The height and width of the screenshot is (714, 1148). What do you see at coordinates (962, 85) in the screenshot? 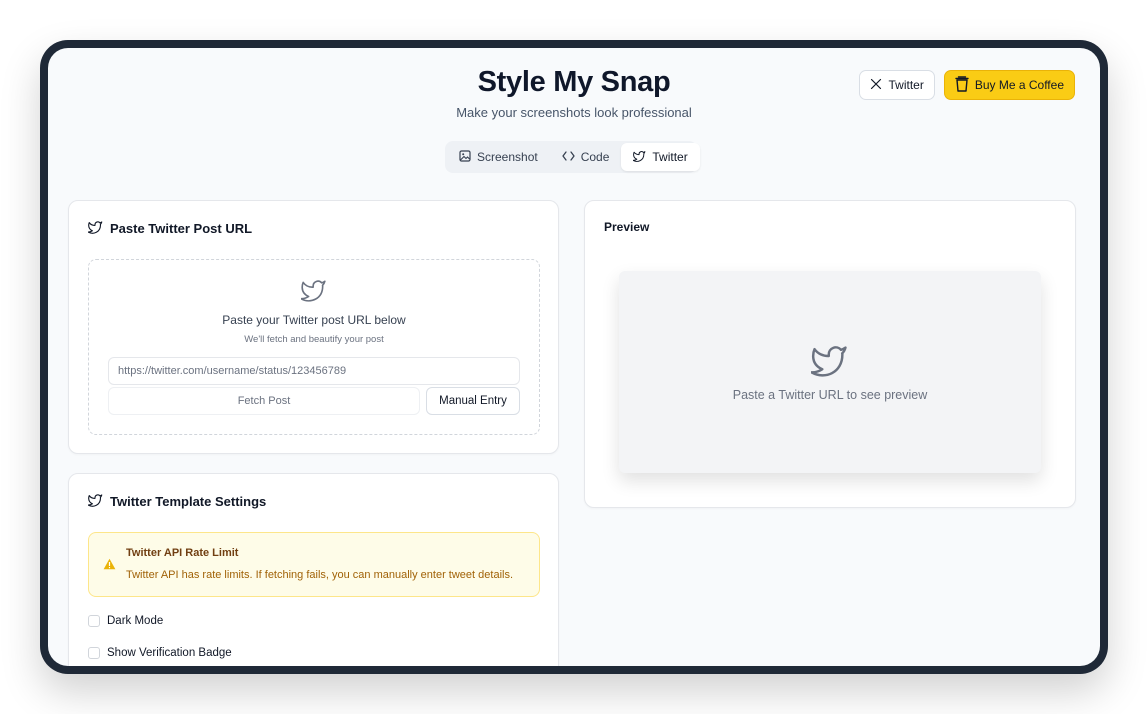
I see `coffee-cup-icon` at bounding box center [962, 85].